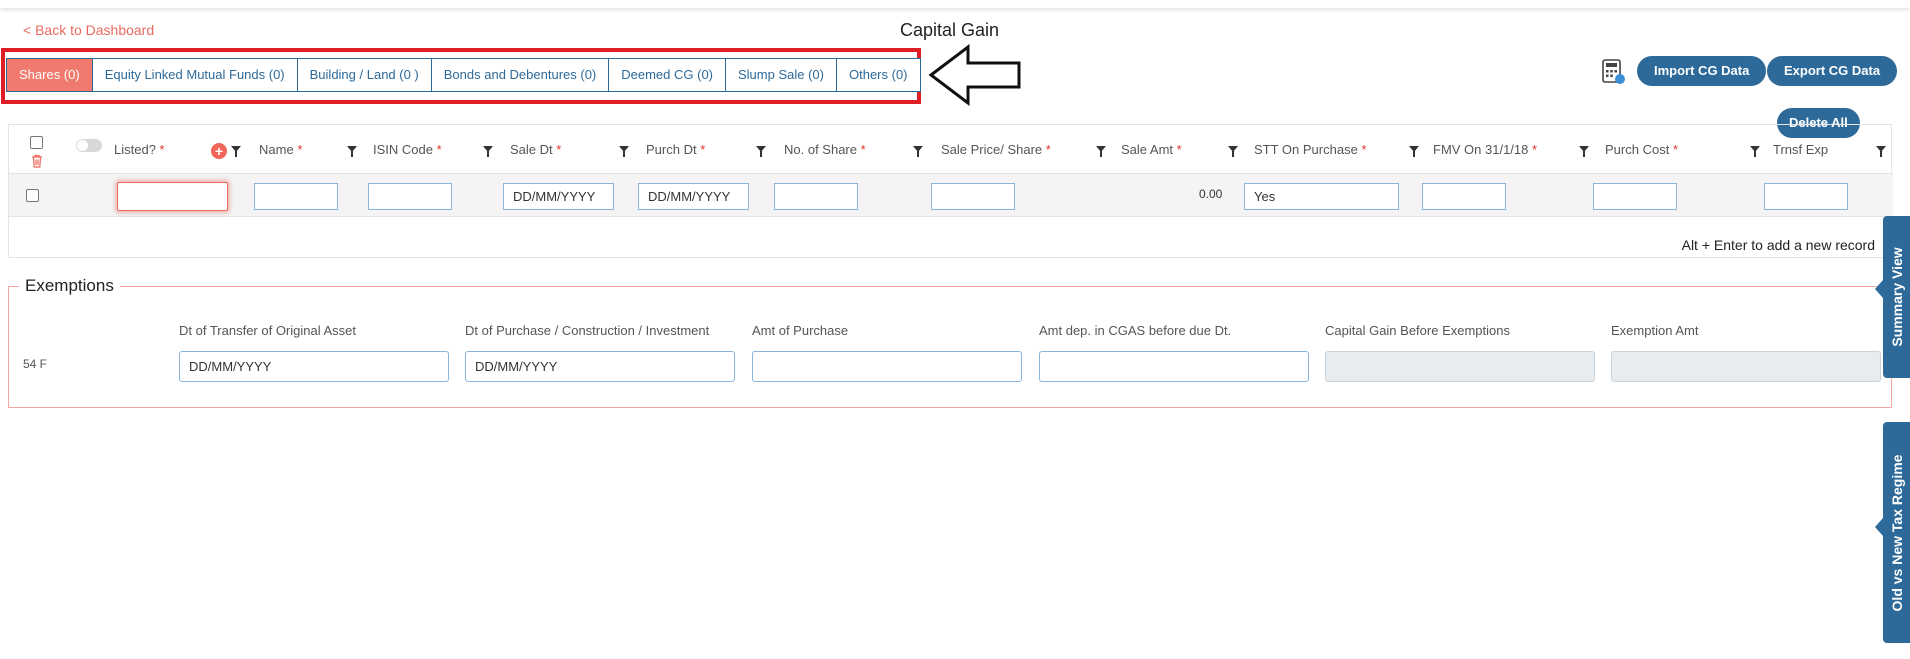  Describe the element at coordinates (139, 149) in the screenshot. I see `col-listed: Listed? *` at that location.